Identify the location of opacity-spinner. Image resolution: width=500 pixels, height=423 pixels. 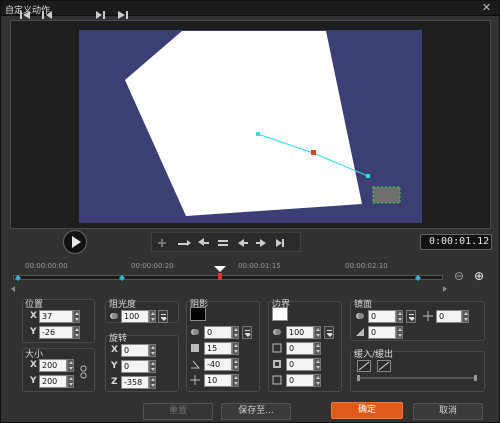
(152, 316).